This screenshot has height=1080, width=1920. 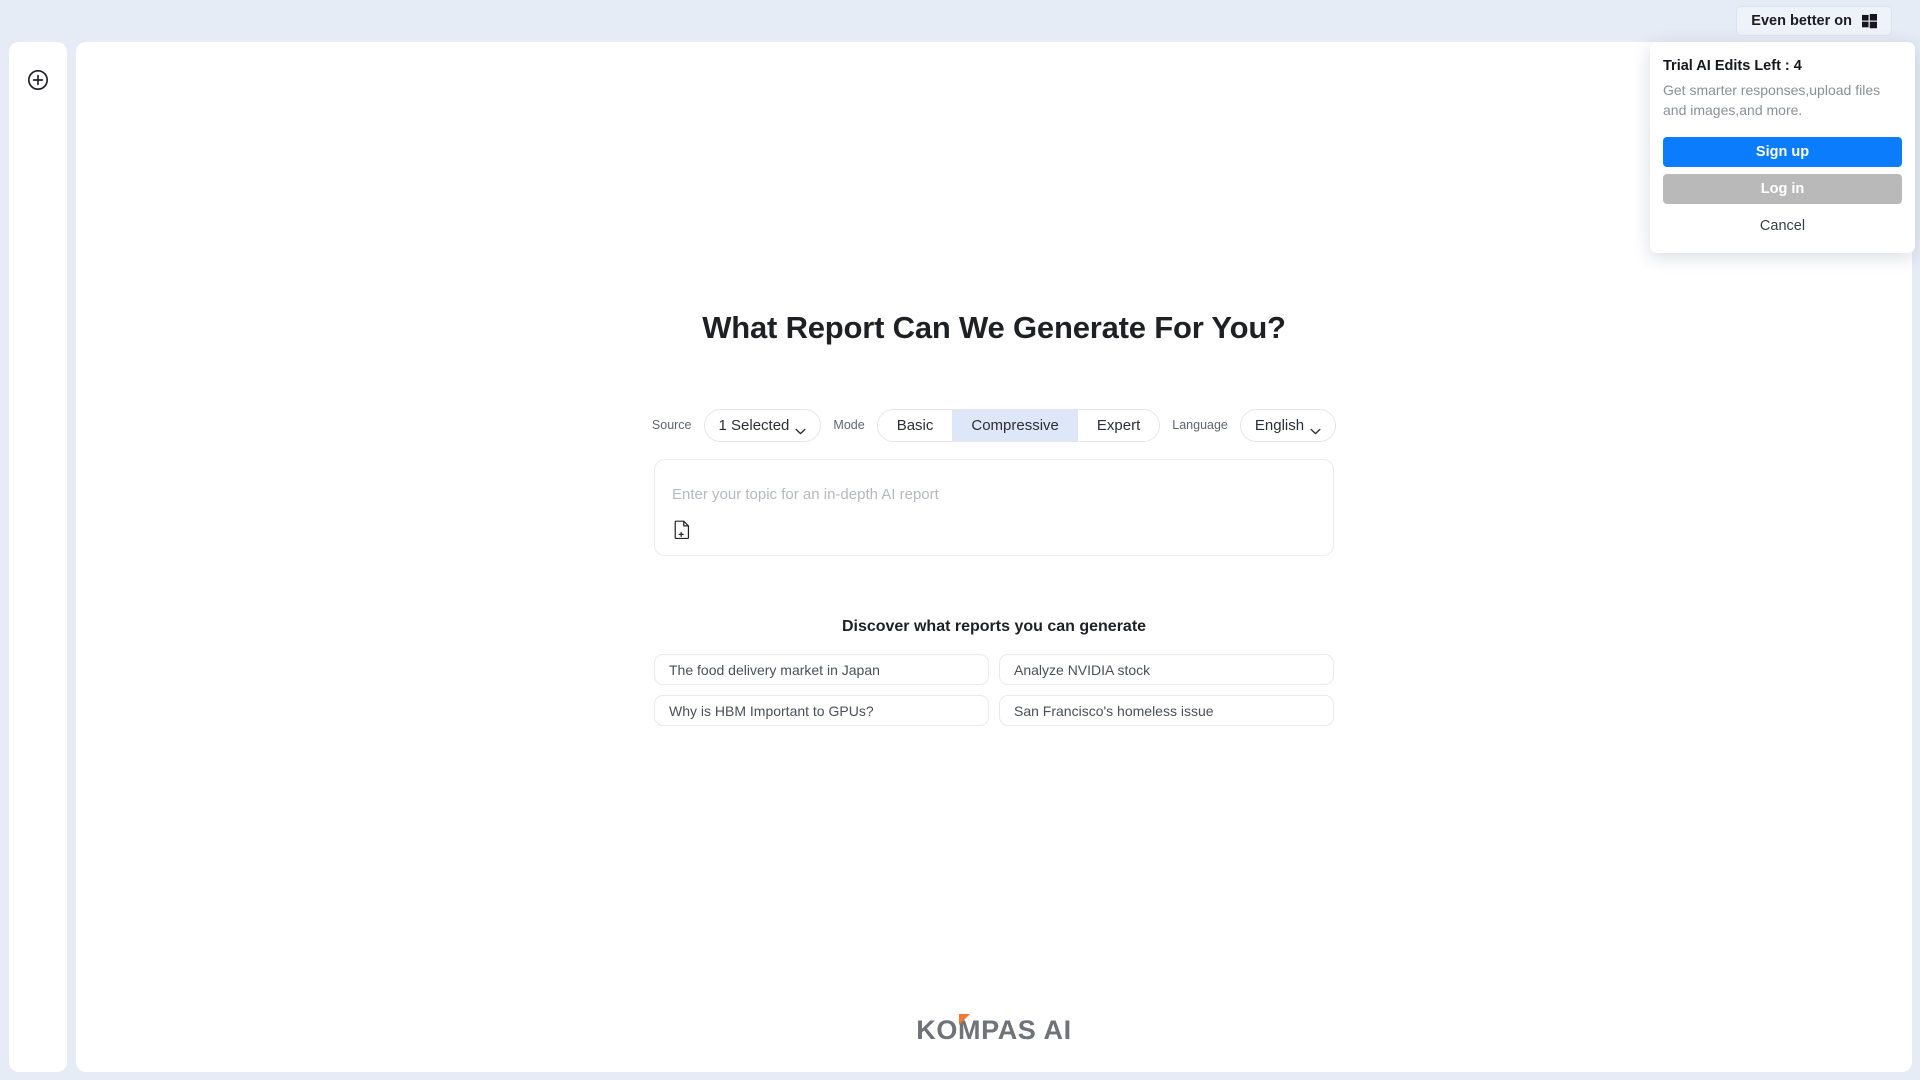 I want to click on language-dropdown-value: English, so click(x=1279, y=425).